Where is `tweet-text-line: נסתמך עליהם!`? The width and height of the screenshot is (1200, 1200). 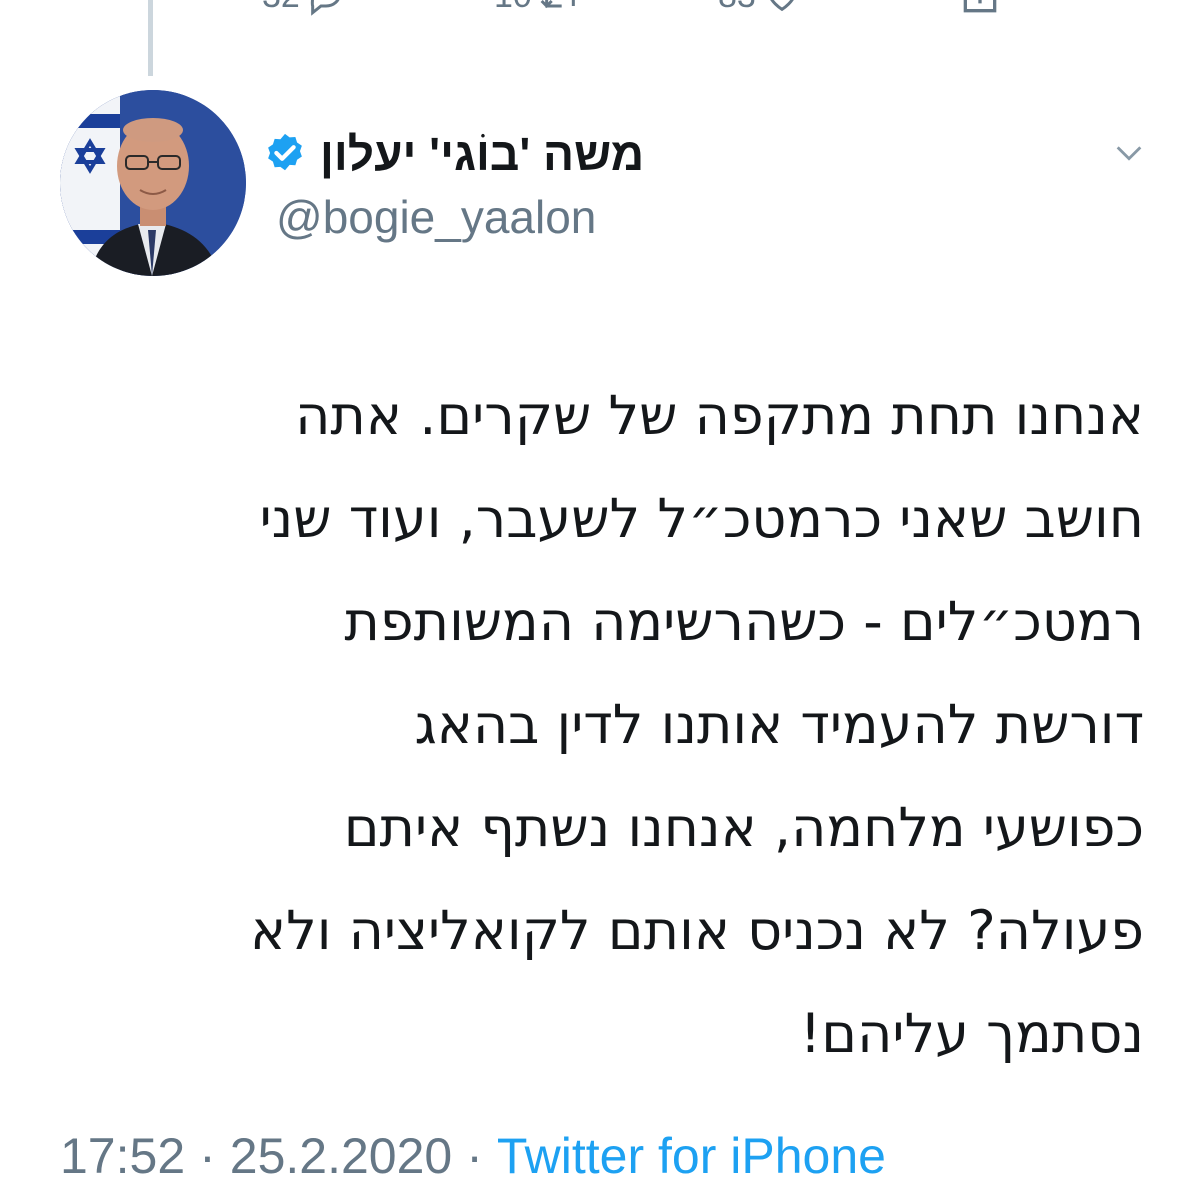
tweet-text-line: נסתמך עליהם! is located at coordinates (971, 1033).